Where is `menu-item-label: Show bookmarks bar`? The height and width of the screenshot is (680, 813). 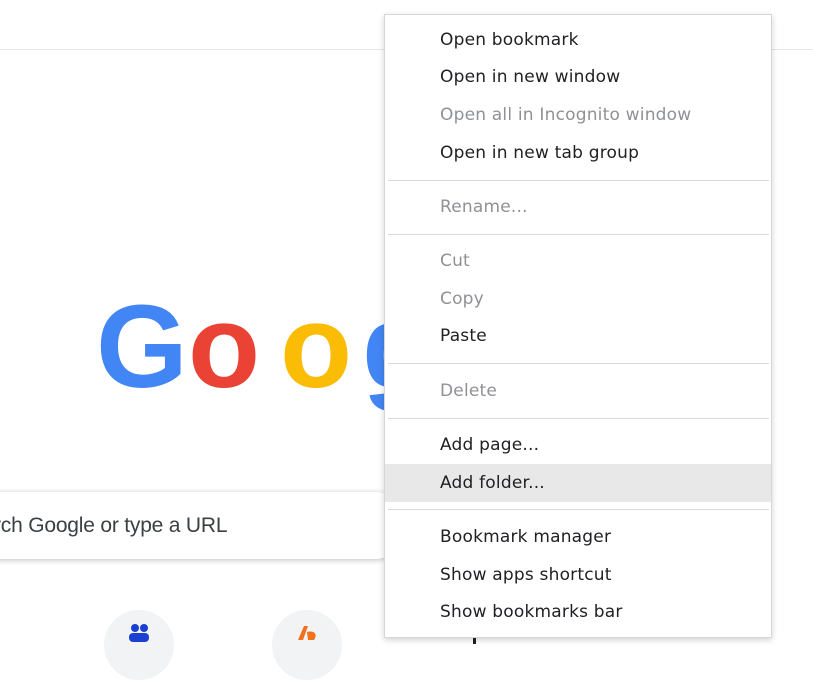 menu-item-label: Show bookmarks bar is located at coordinates (531, 612).